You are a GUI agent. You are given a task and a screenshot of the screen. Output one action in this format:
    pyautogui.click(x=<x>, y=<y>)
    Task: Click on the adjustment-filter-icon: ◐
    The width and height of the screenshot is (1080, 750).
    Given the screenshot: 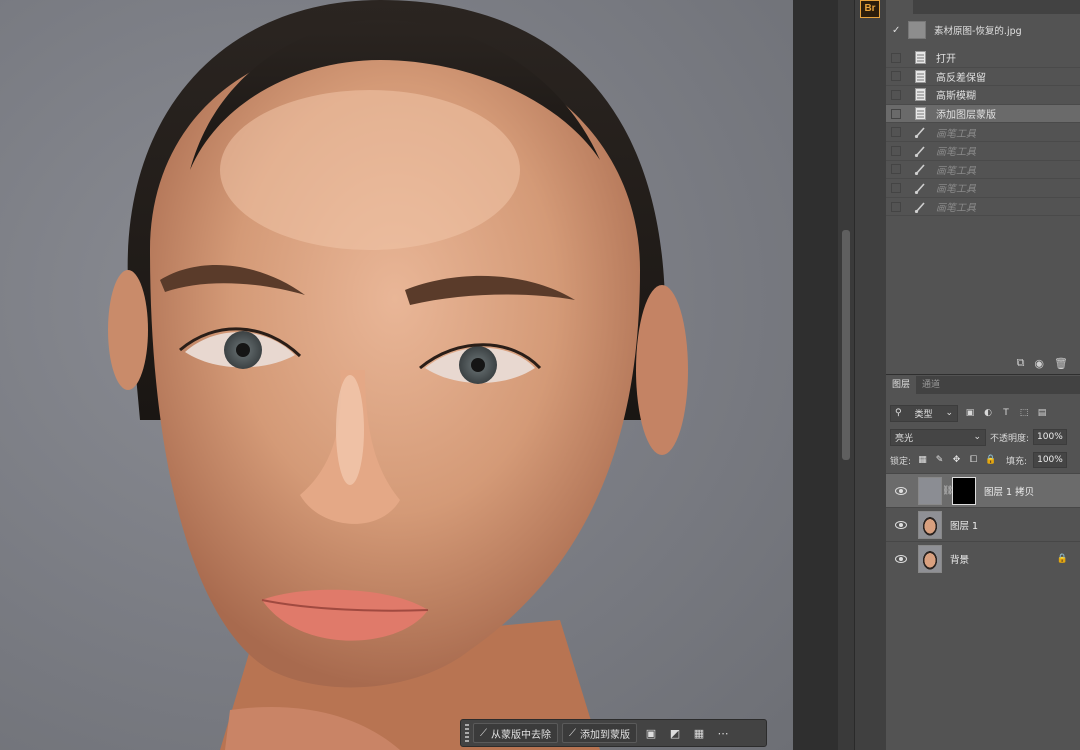 What is the action you would take?
    pyautogui.click(x=988, y=413)
    